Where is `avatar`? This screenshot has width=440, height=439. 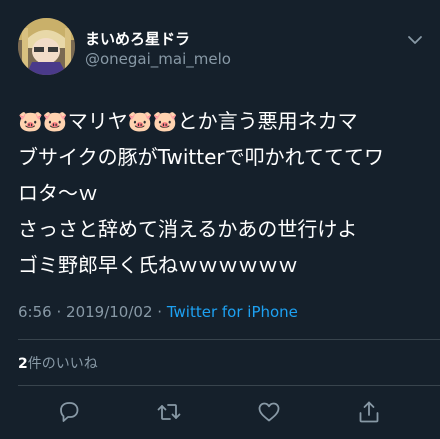 avatar is located at coordinates (46, 46).